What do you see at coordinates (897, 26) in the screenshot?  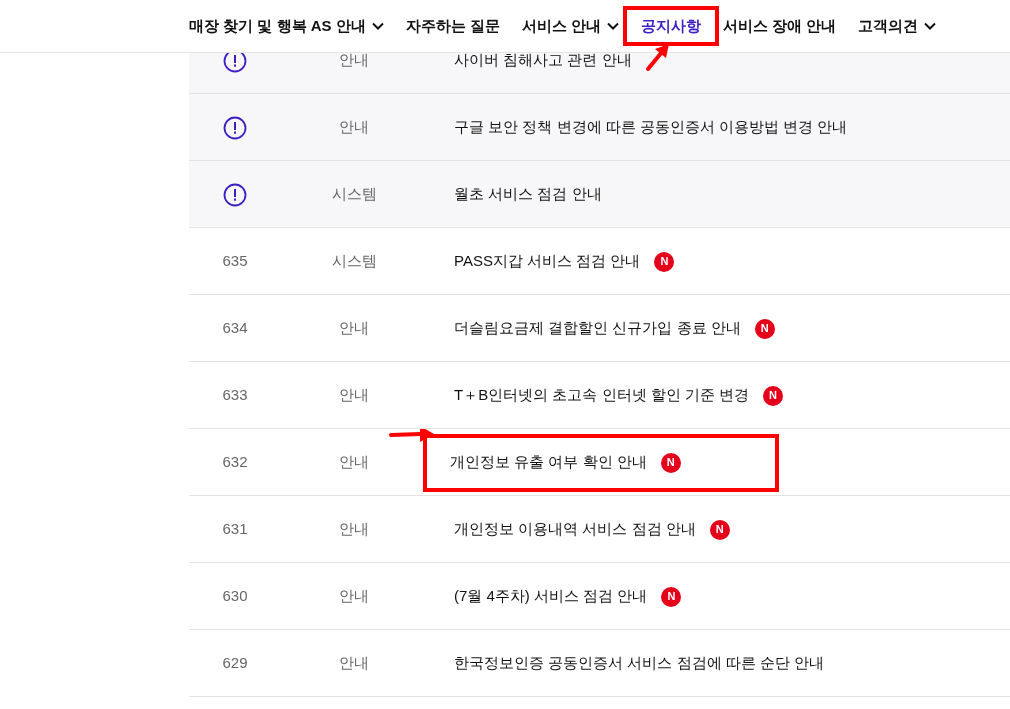 I see `nav-menu-item: 고객의견` at bounding box center [897, 26].